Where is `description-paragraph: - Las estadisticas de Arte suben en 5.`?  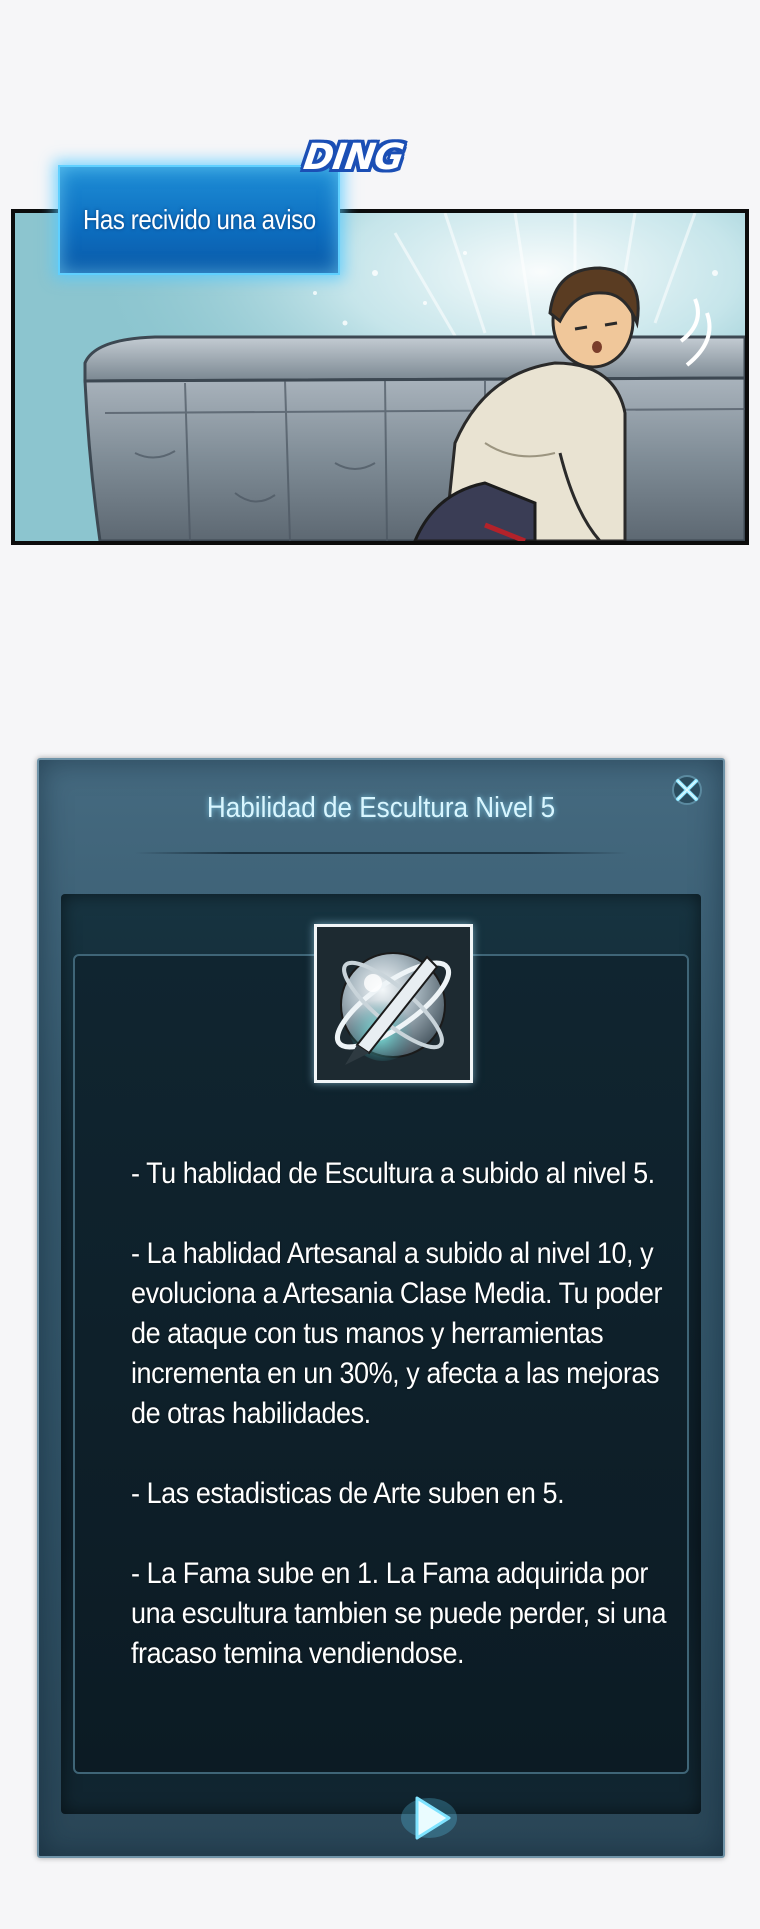 description-paragraph: - Las estadisticas de Arte suben en 5. is located at coordinates (348, 1493).